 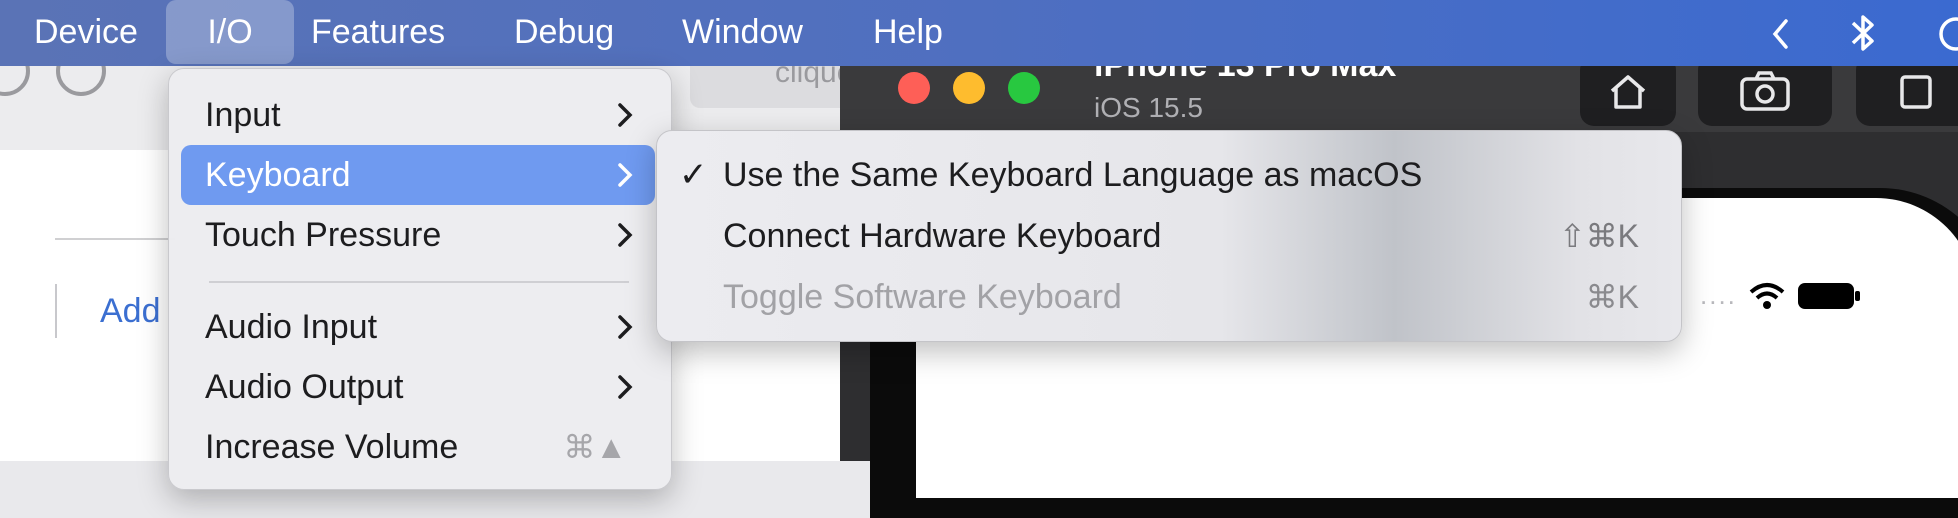 What do you see at coordinates (278, 175) in the screenshot?
I see `menu-item-keyboard-label: Keyboard` at bounding box center [278, 175].